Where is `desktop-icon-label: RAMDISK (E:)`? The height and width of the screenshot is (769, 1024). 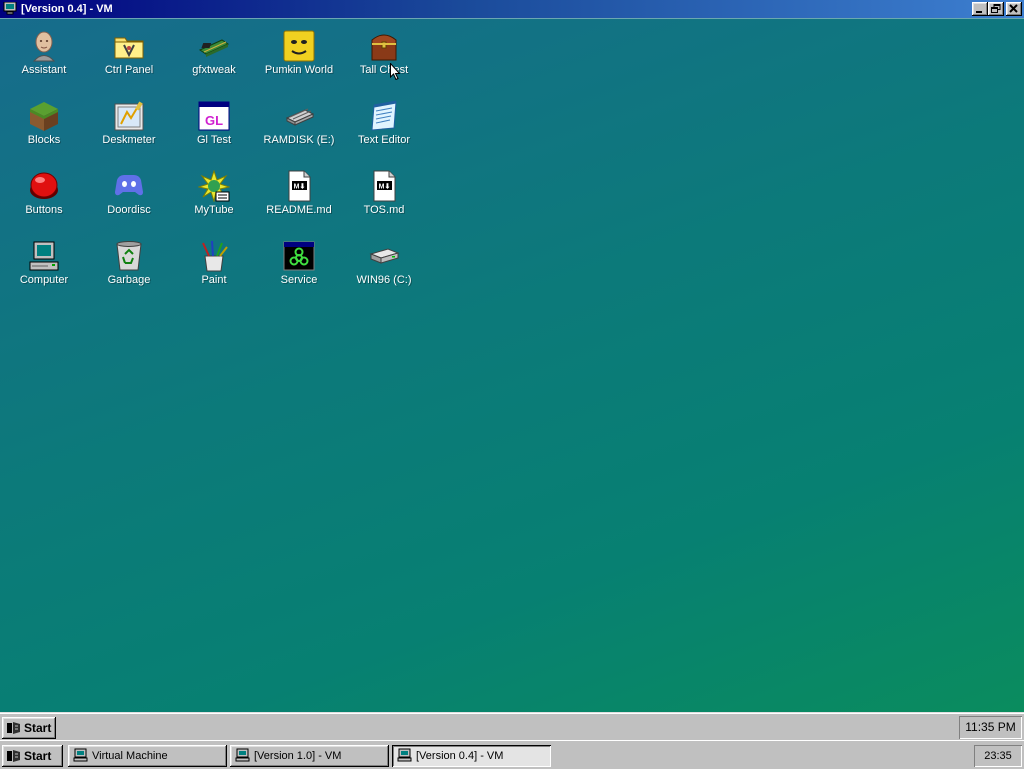
desktop-icon-label: RAMDISK (E:) is located at coordinates (299, 140).